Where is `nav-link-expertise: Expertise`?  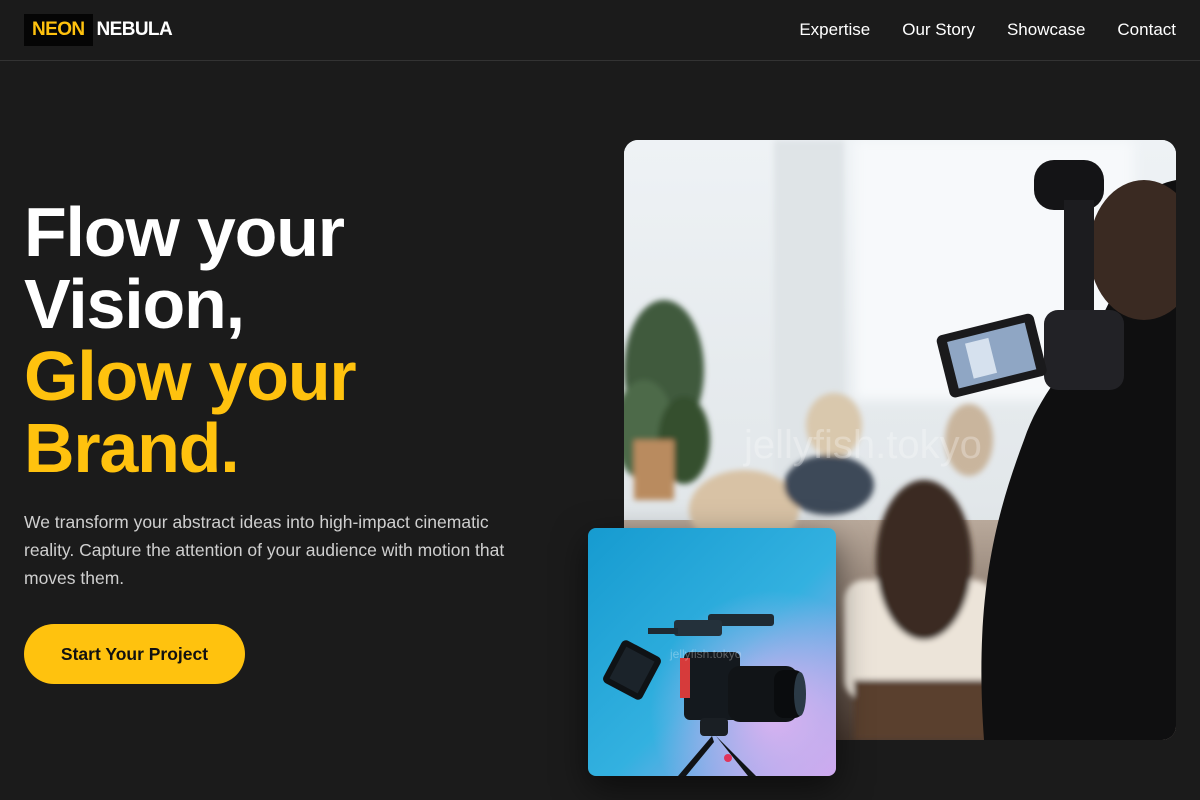
nav-link-expertise: Expertise is located at coordinates (834, 30).